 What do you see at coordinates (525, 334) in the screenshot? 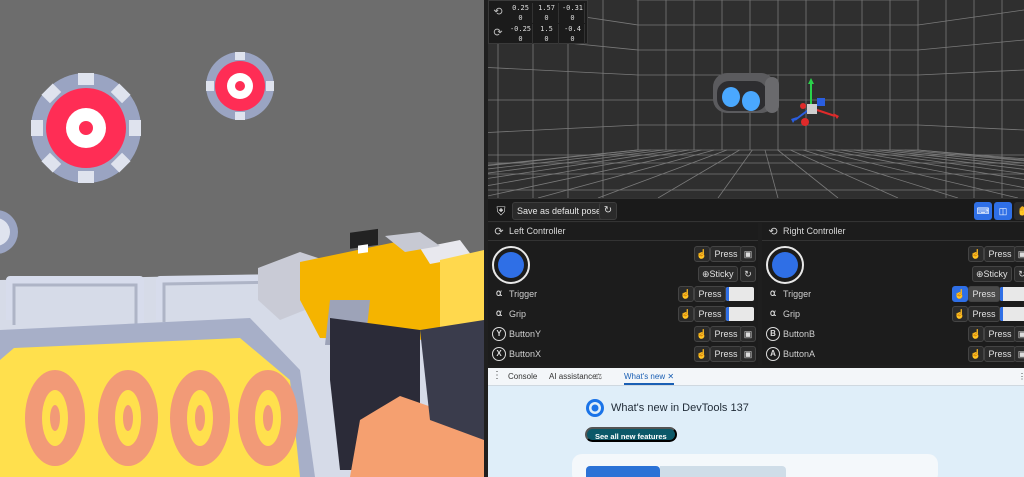
I see `button-y-label: ButtonY` at bounding box center [525, 334].